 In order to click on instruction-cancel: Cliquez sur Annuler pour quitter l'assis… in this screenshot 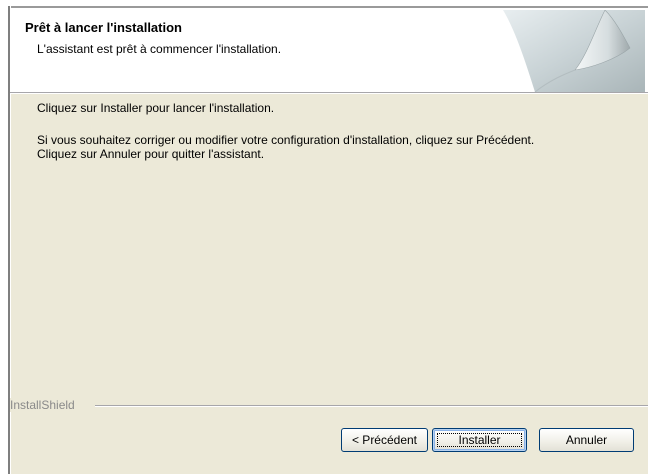, I will do `click(151, 154)`.